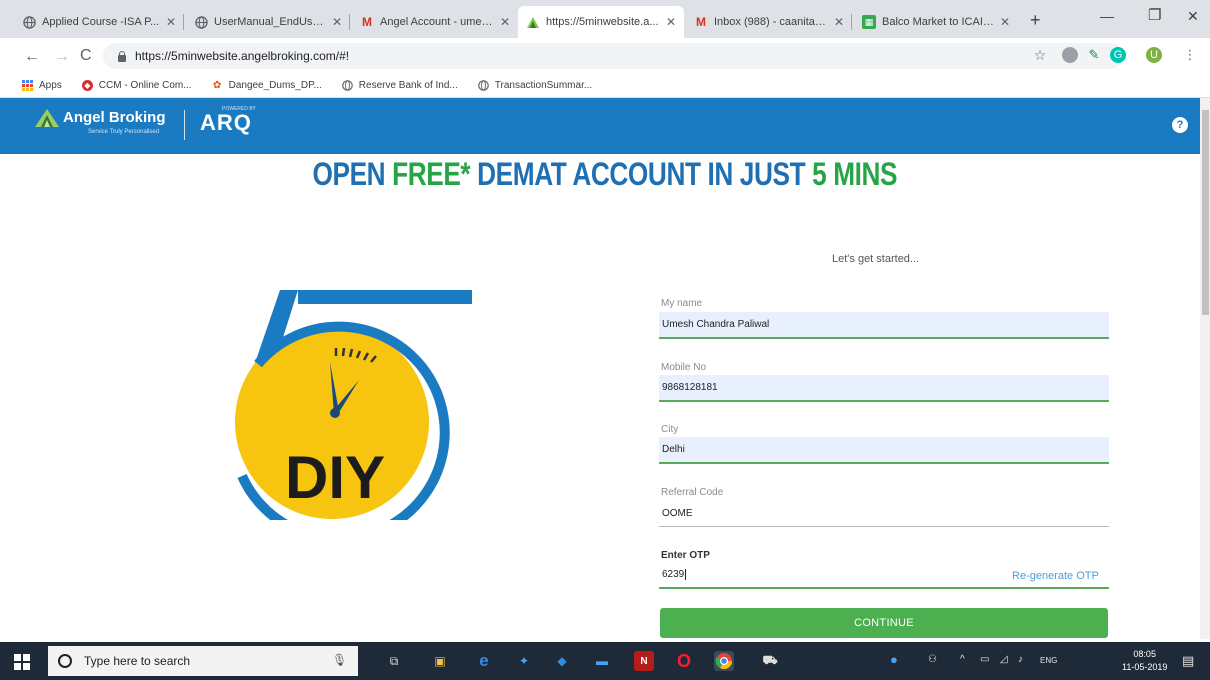  What do you see at coordinates (644, 661) in the screenshot?
I see `netflix-icon: N` at bounding box center [644, 661].